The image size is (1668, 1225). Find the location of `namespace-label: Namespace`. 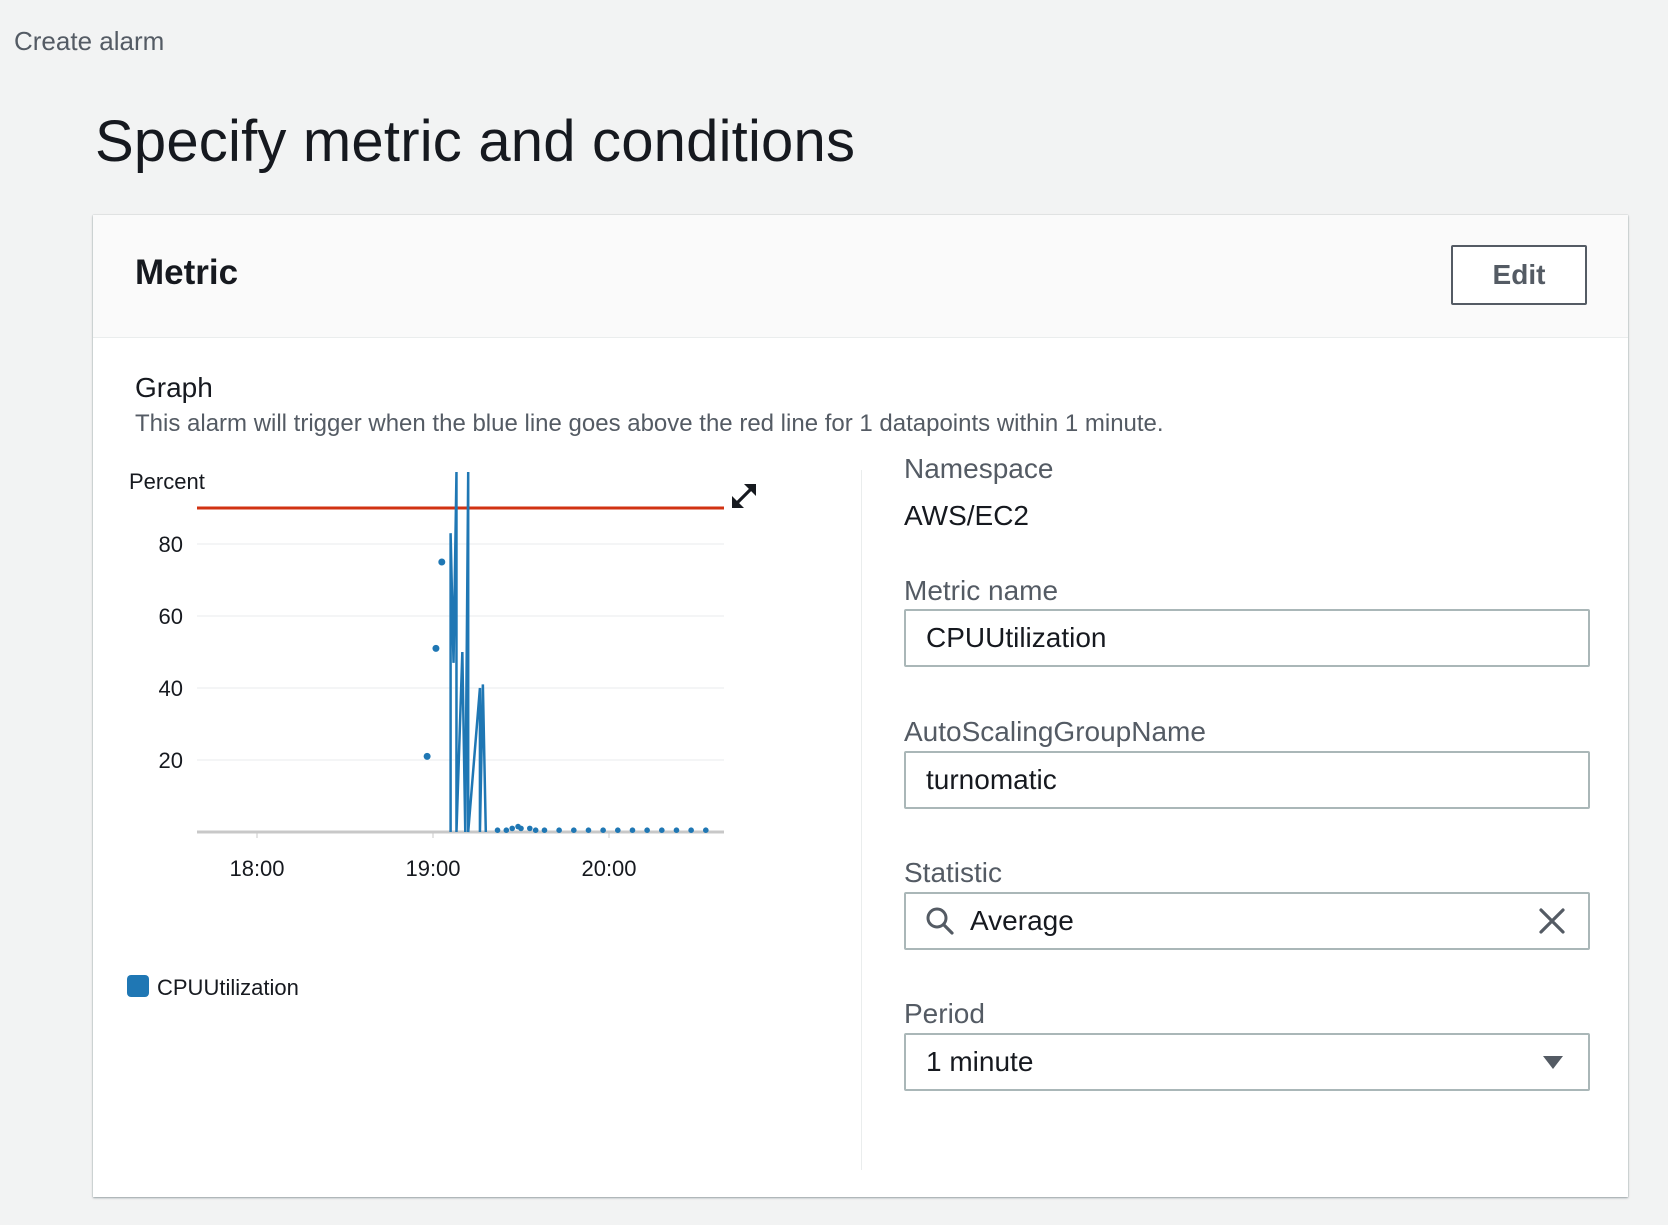

namespace-label: Namespace is located at coordinates (979, 468).